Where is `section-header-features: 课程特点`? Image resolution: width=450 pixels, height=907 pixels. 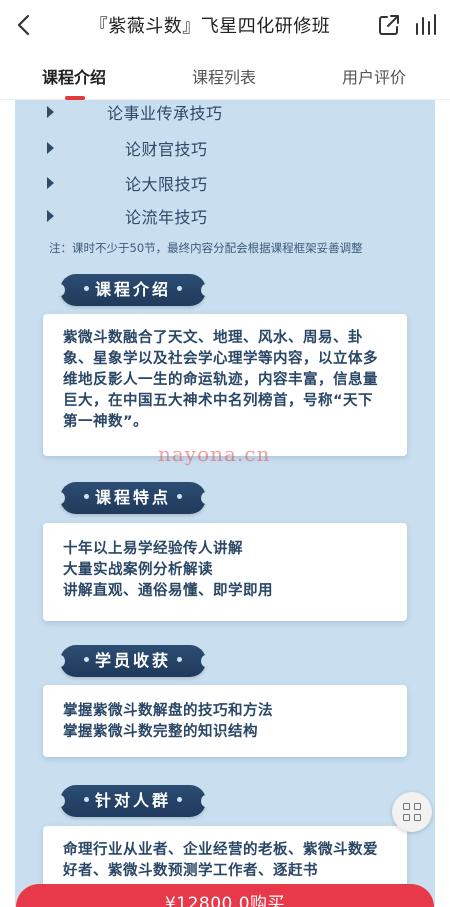 section-header-features: 课程特点 is located at coordinates (133, 498).